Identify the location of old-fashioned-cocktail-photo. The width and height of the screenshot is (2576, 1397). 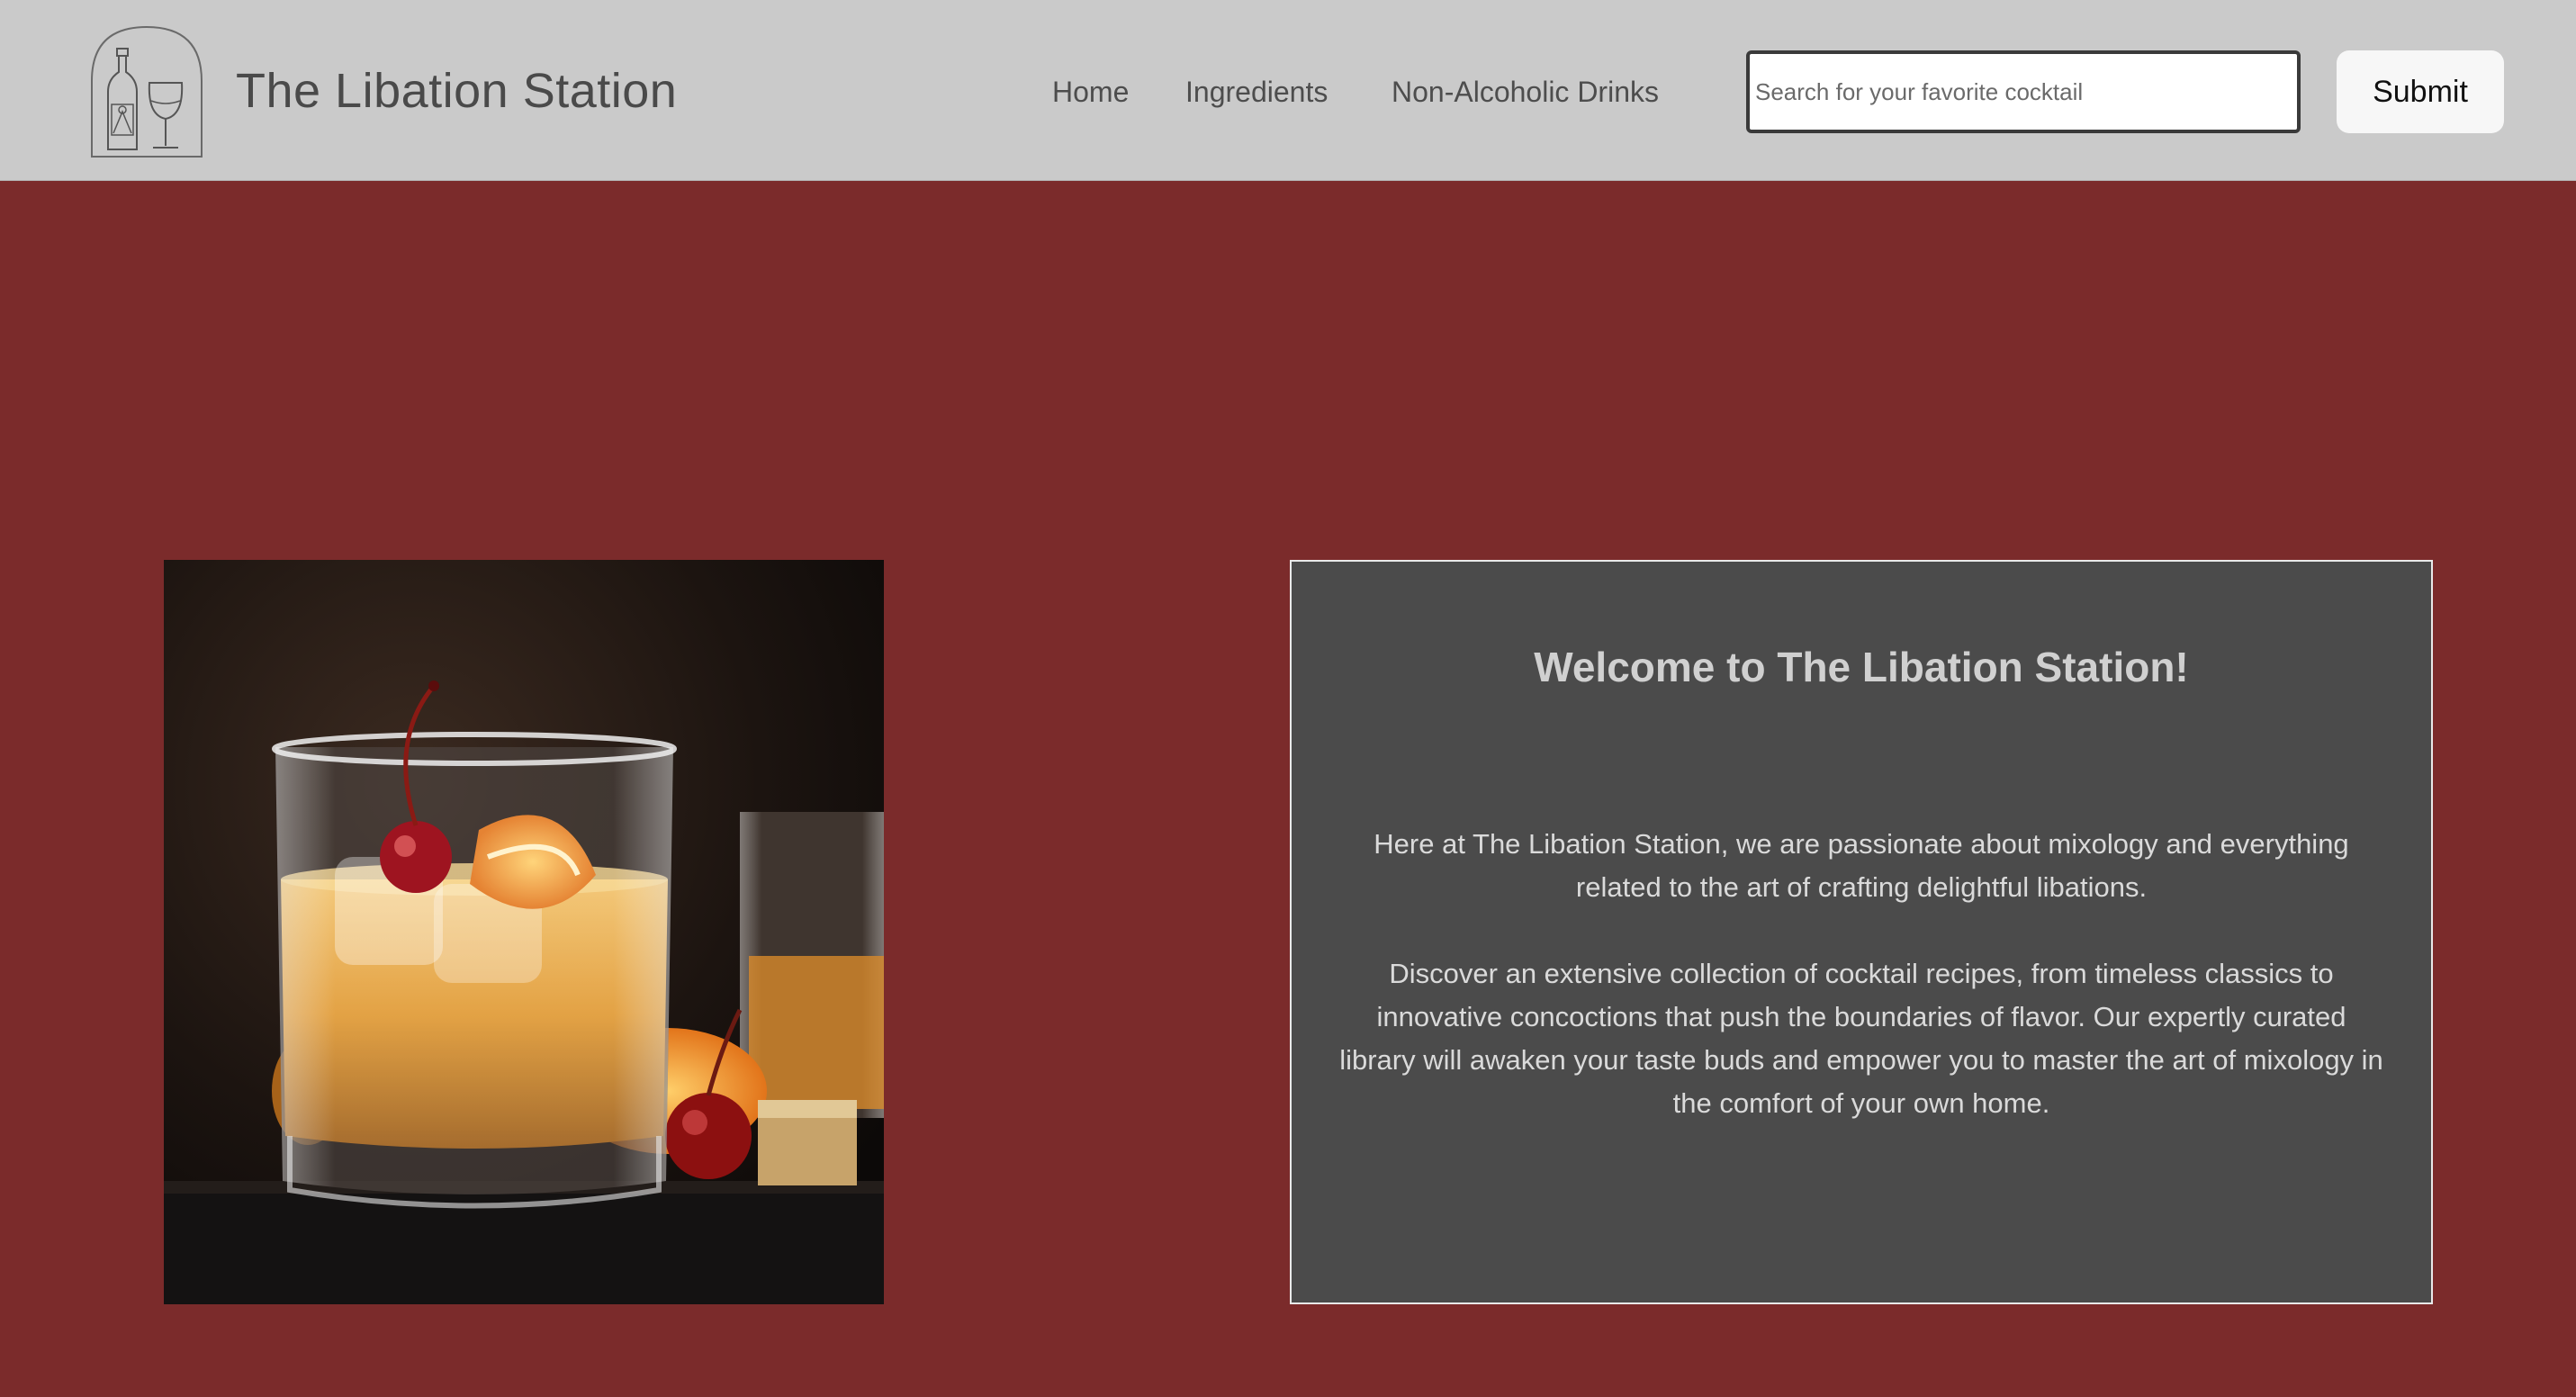
(524, 932).